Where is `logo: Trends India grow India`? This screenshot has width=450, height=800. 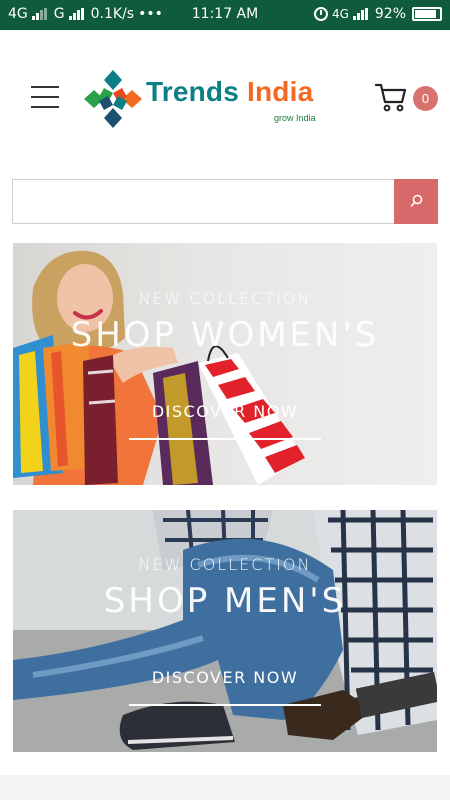 logo: Trends India grow India is located at coordinates (204, 99).